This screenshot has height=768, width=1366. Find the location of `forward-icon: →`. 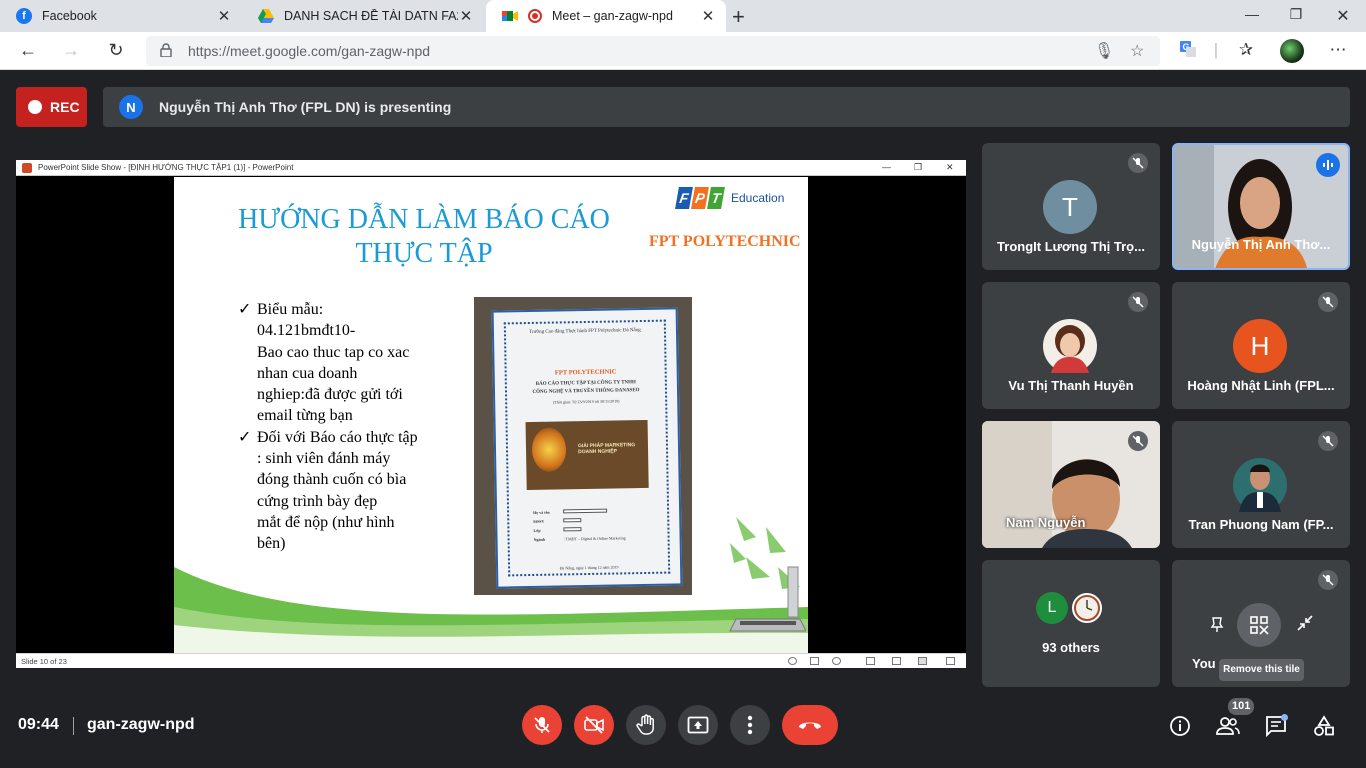

forward-icon: → is located at coordinates (71, 50).